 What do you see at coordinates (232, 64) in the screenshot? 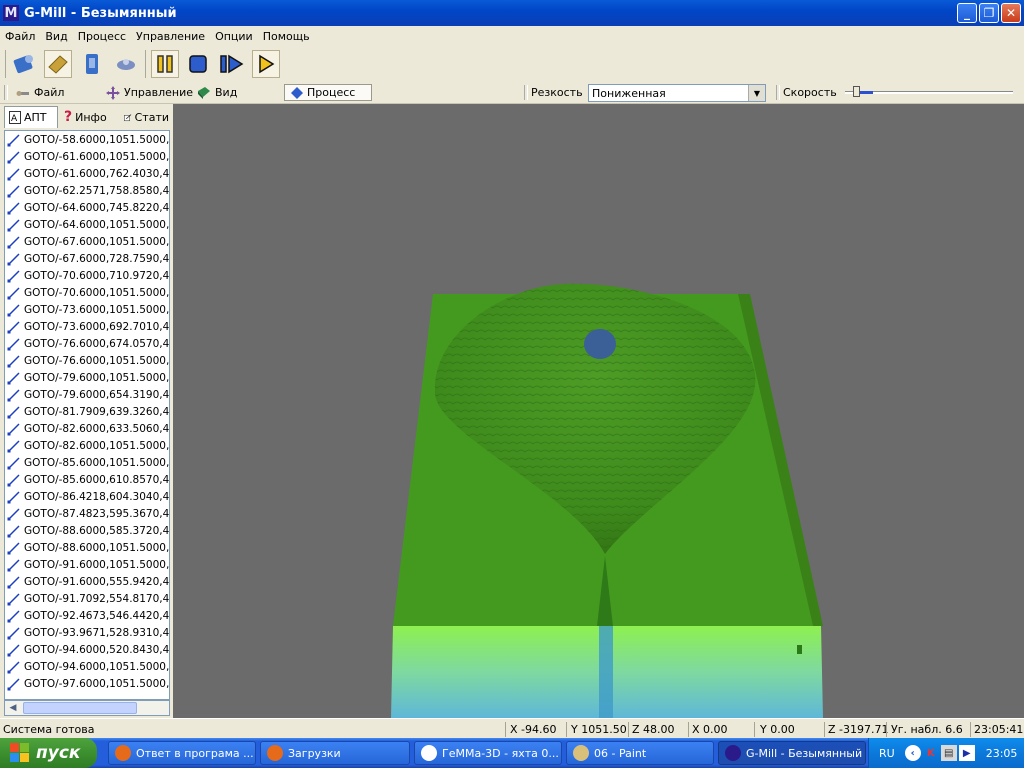
I see `step-forward-button` at bounding box center [232, 64].